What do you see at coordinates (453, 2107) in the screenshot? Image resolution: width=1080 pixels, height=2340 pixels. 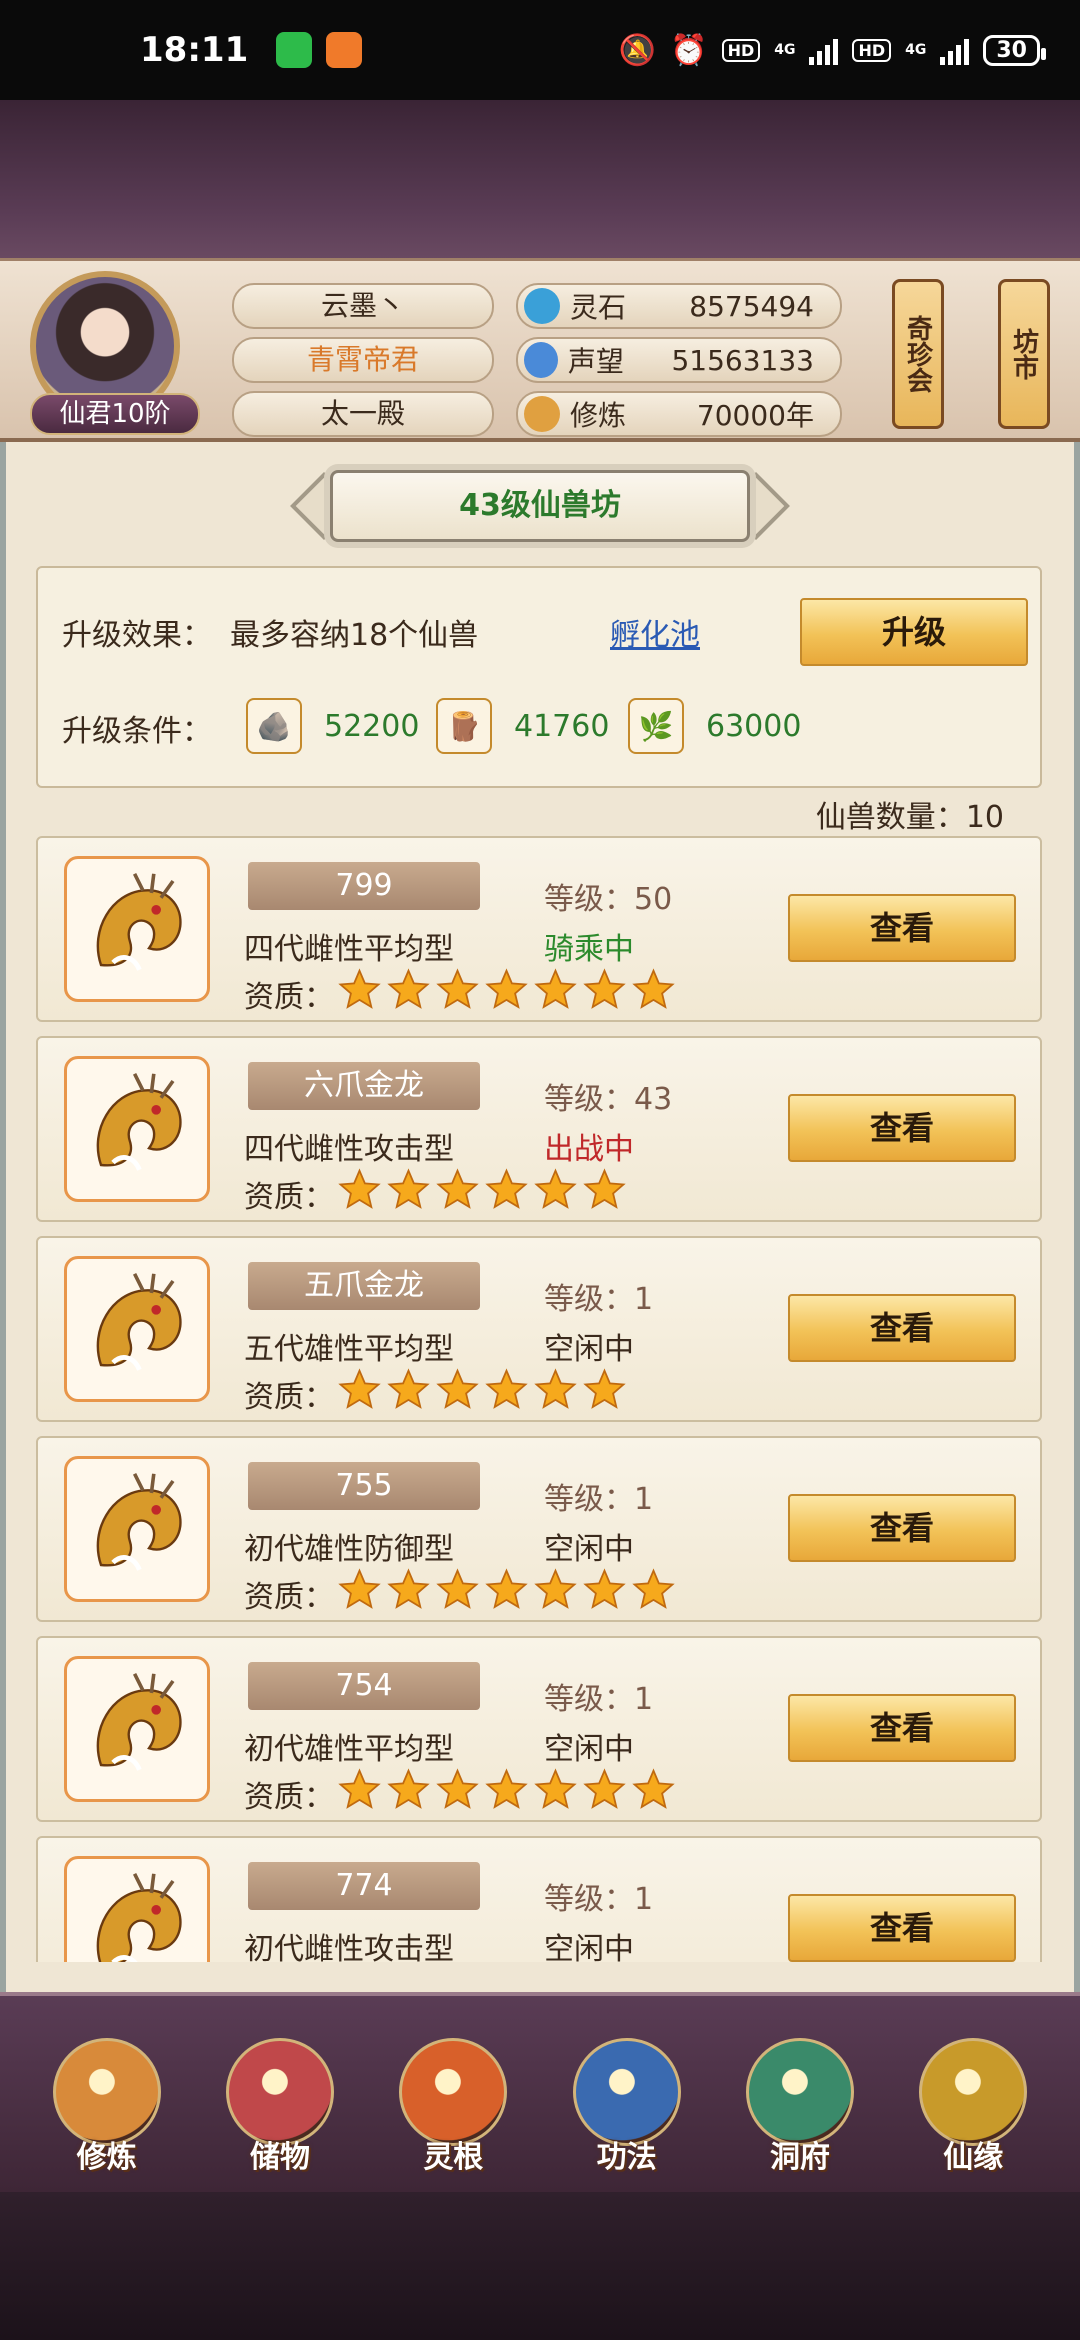 I see `nav-item-spirit-root: 灵根` at bounding box center [453, 2107].